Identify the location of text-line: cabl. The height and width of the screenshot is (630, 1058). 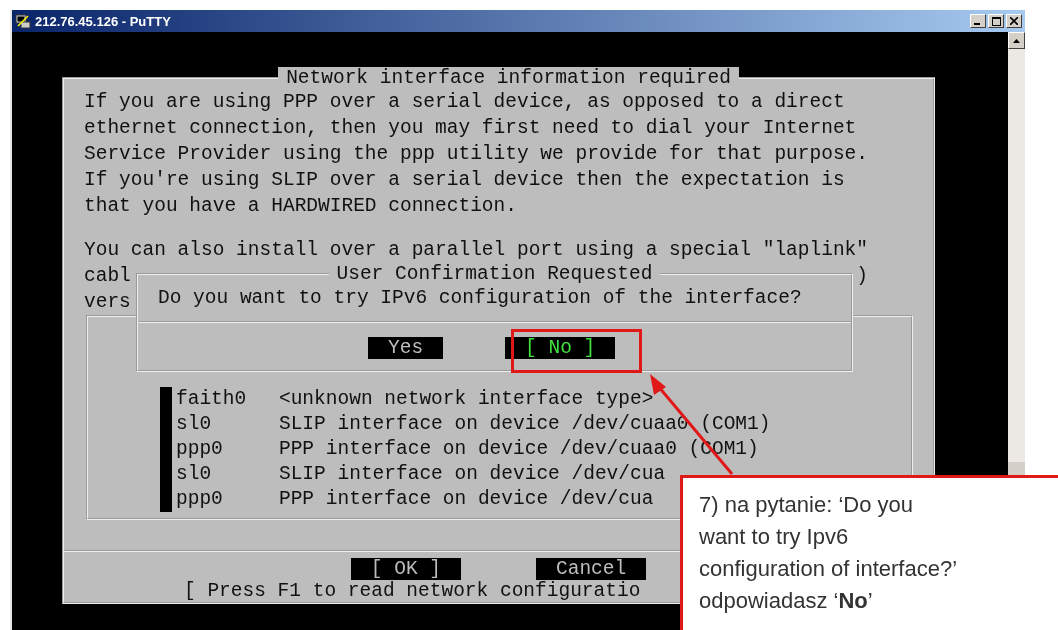
(107, 276).